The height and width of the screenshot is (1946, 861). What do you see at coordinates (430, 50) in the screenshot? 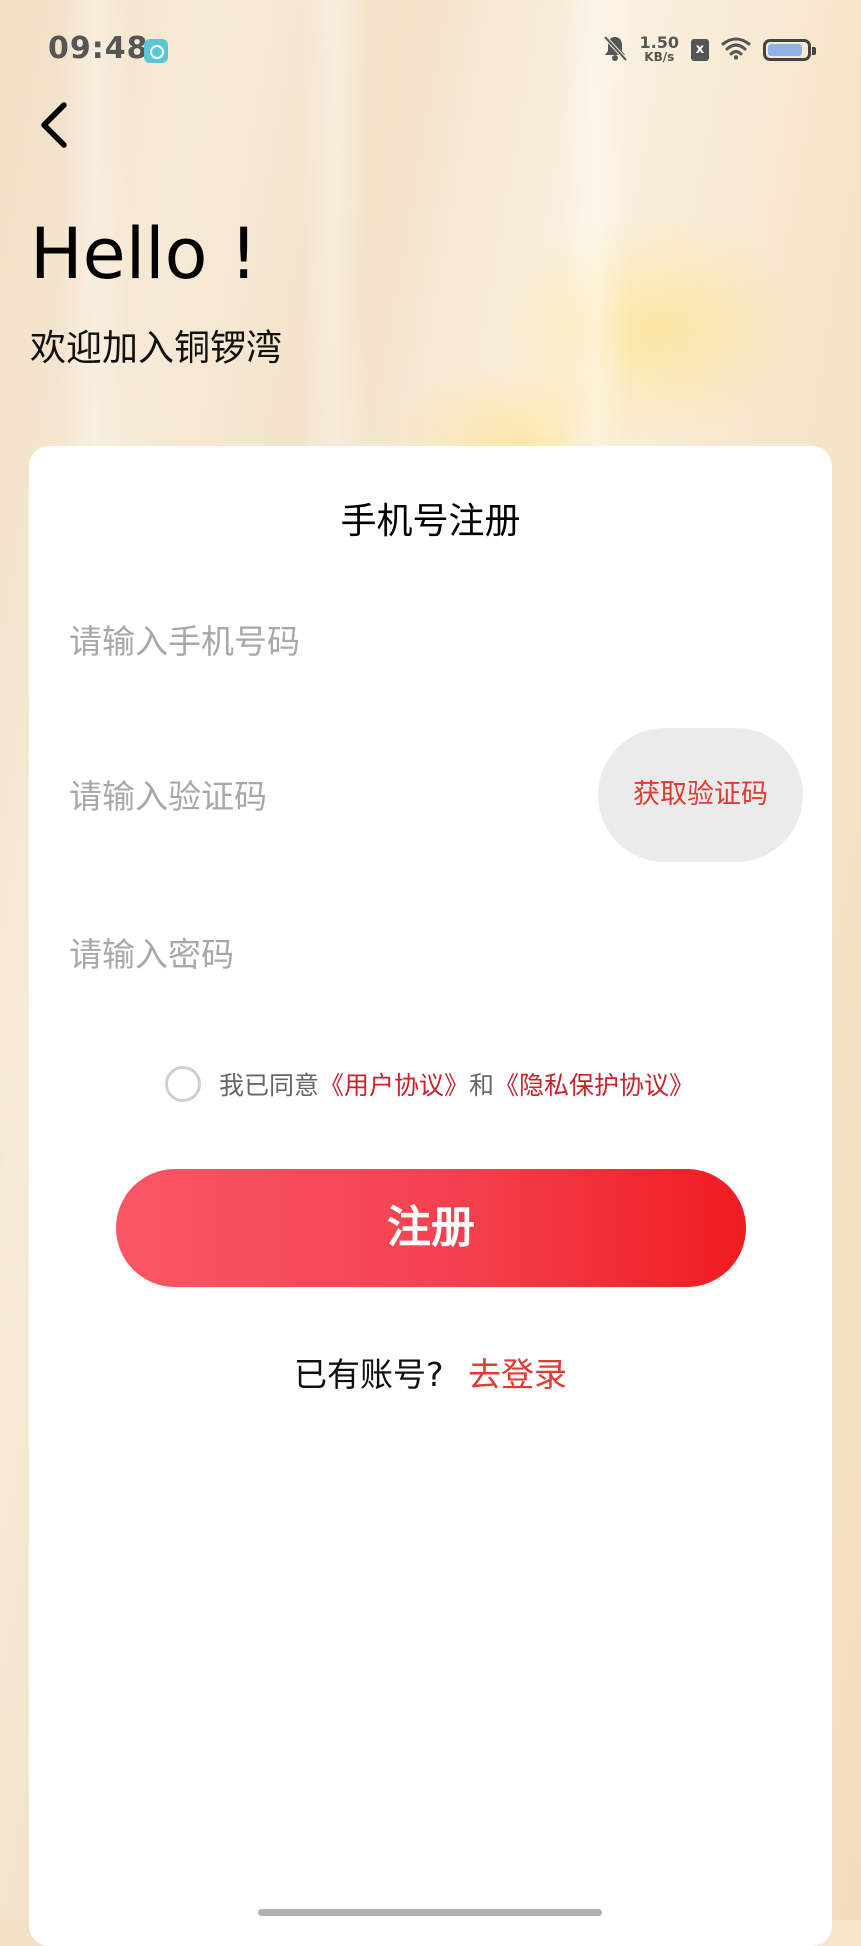
I see `status-bar: 09:48 1.50 KB/s x` at bounding box center [430, 50].